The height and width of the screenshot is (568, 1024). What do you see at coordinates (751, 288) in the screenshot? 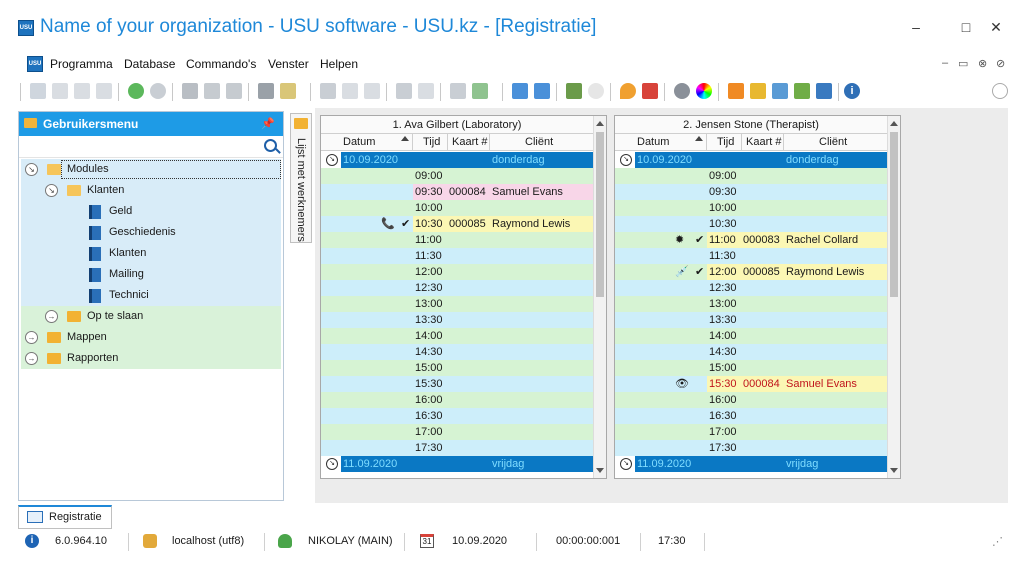
I see `time-slot-row: 12:30` at bounding box center [751, 288].